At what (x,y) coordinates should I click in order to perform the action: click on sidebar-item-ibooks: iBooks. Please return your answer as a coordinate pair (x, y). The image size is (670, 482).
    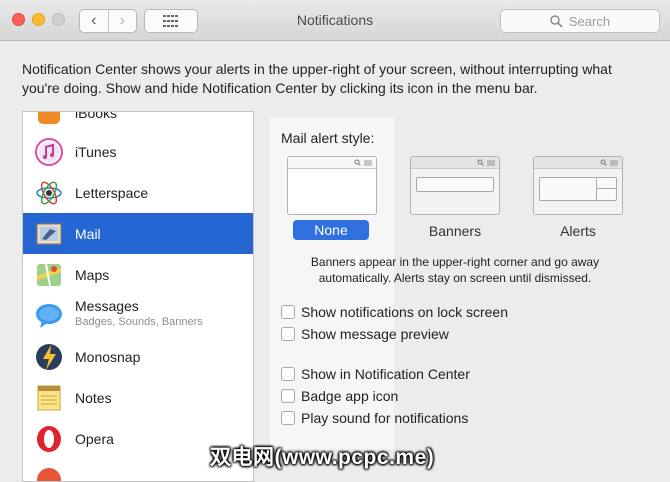
    Looking at the image, I should click on (138, 122).